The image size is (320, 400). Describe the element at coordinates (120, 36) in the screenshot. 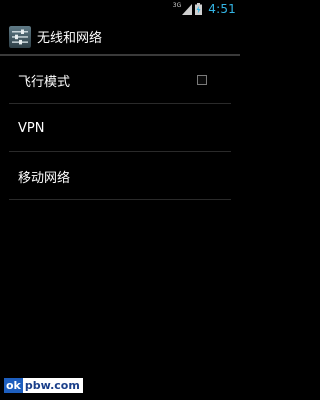

I see `action-bar: 无线和网络` at that location.